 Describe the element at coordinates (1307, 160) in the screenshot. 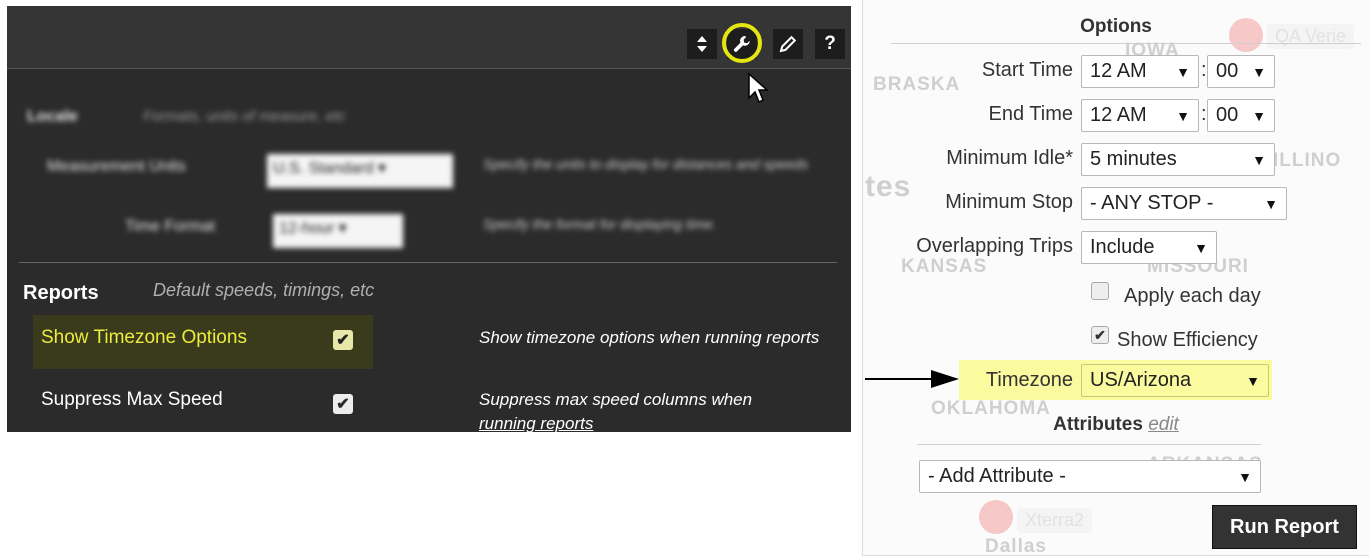

I see `map-label: ILLINO` at that location.